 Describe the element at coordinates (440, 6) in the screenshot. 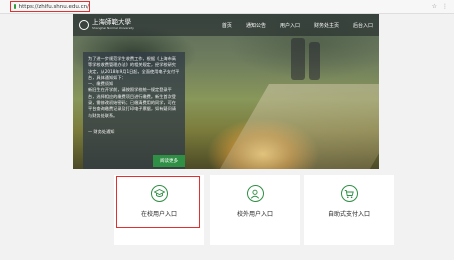

I see `browser-actions: ☆ ⋮` at that location.